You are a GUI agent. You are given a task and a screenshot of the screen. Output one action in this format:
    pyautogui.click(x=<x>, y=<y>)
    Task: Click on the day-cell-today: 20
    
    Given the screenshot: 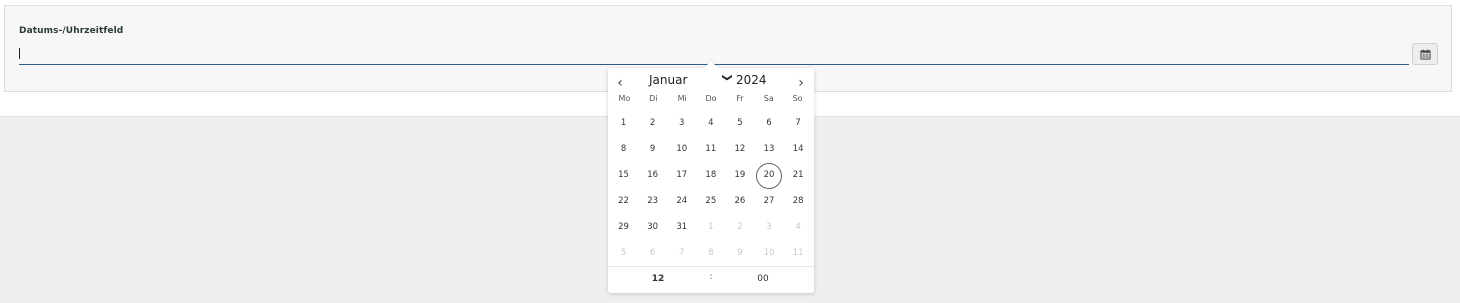 What is the action you would take?
    pyautogui.click(x=768, y=175)
    